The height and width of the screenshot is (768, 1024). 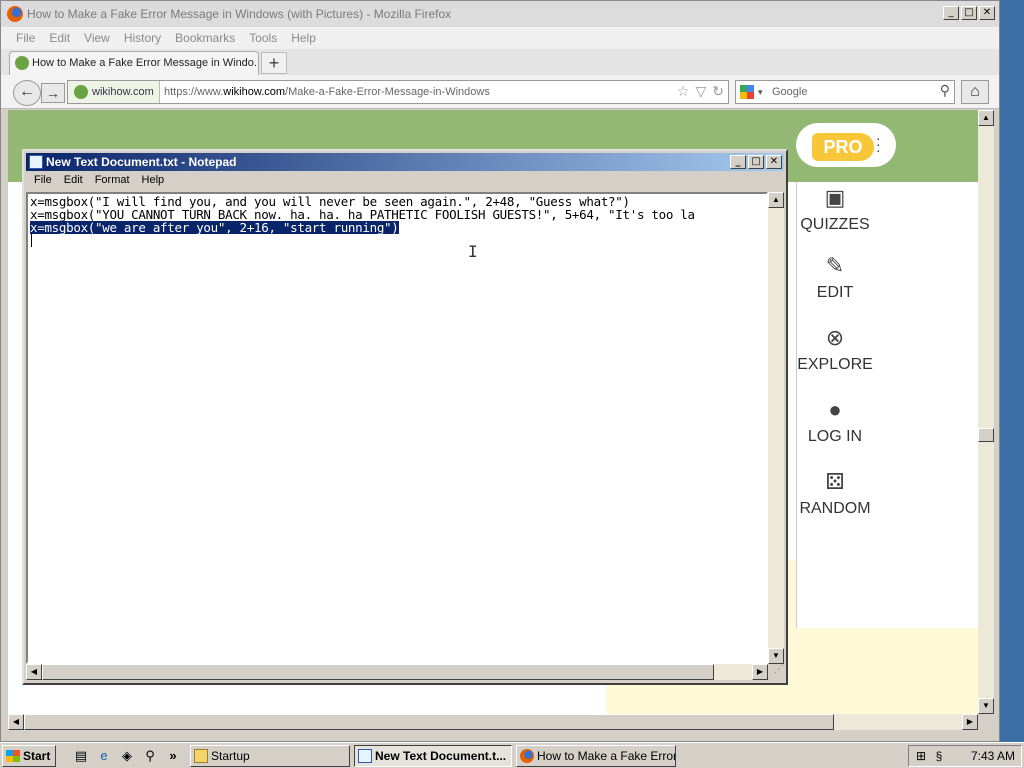 What do you see at coordinates (112, 181) in the screenshot?
I see `notepad-menu-format: Format` at bounding box center [112, 181].